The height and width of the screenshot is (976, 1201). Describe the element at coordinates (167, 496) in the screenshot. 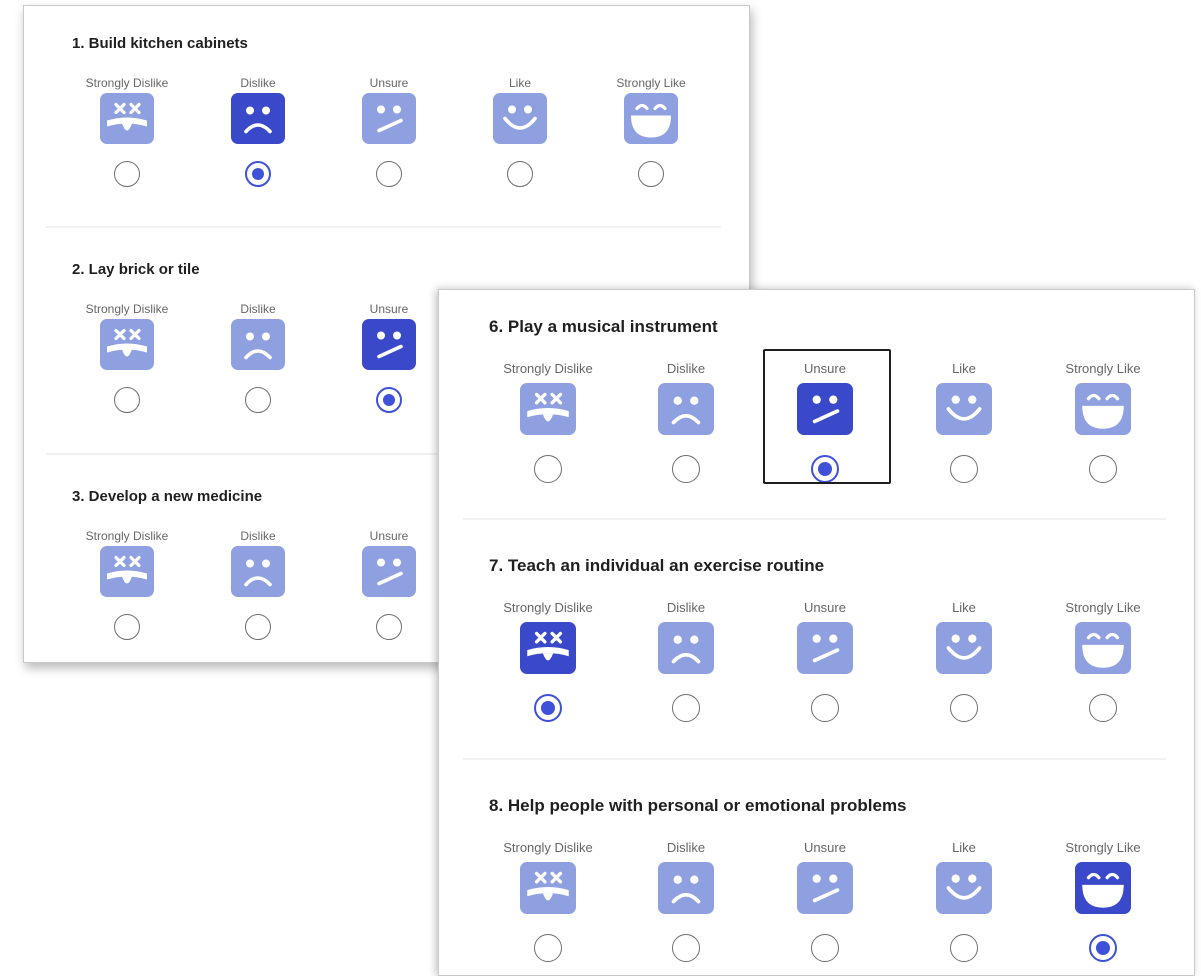

I see `question-title: 3. Develop a new medicine` at that location.